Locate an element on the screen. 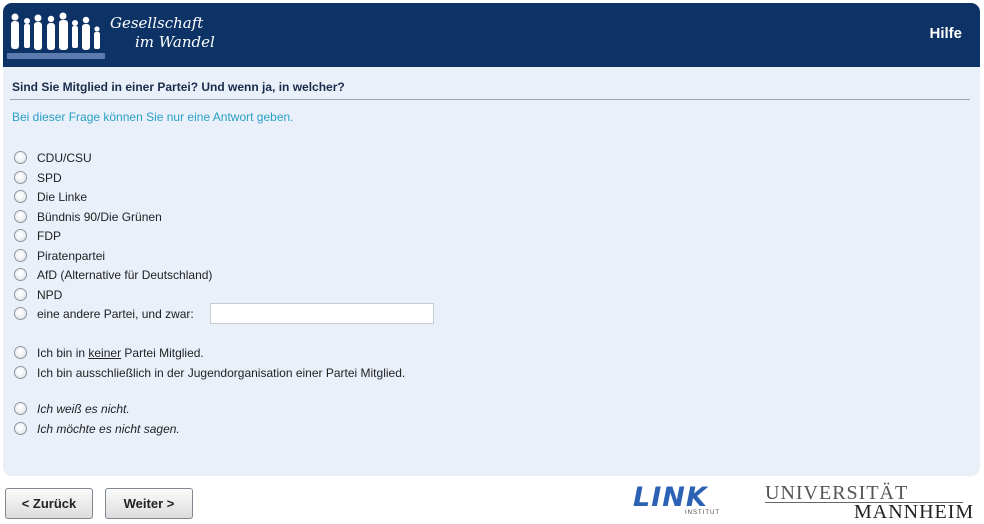 The width and height of the screenshot is (984, 524). university-logo-line-2: MANNHEIM is located at coordinates (914, 512).